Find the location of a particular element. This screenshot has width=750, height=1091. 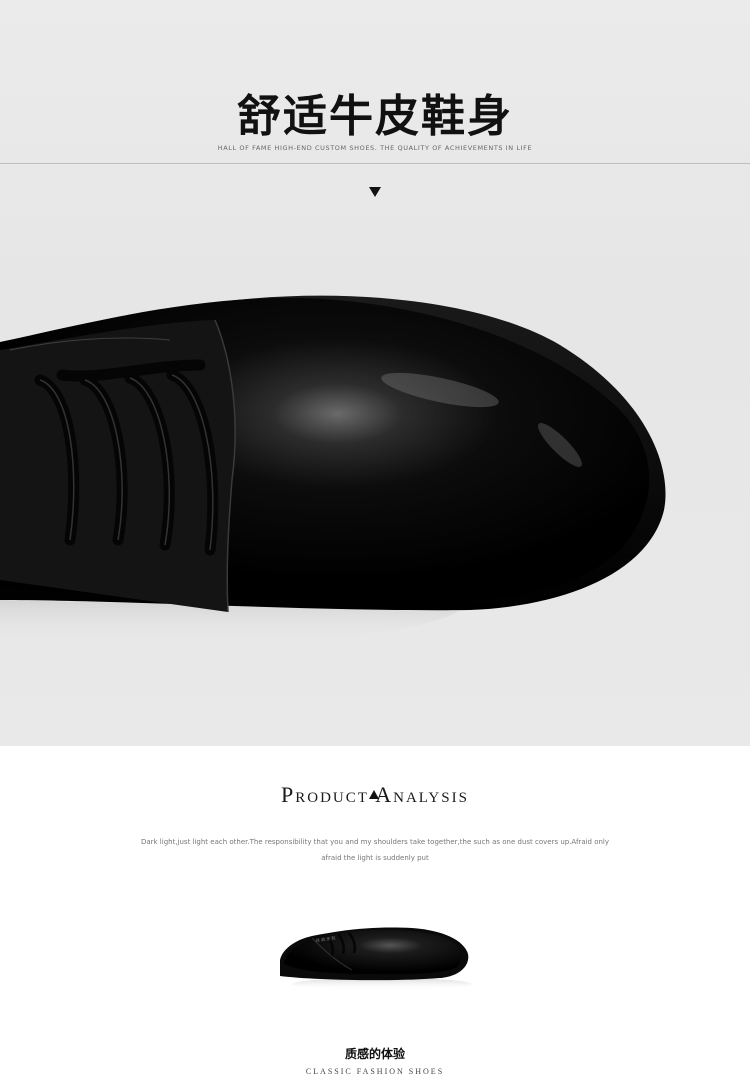

up-arrow-icon is located at coordinates (374, 794).